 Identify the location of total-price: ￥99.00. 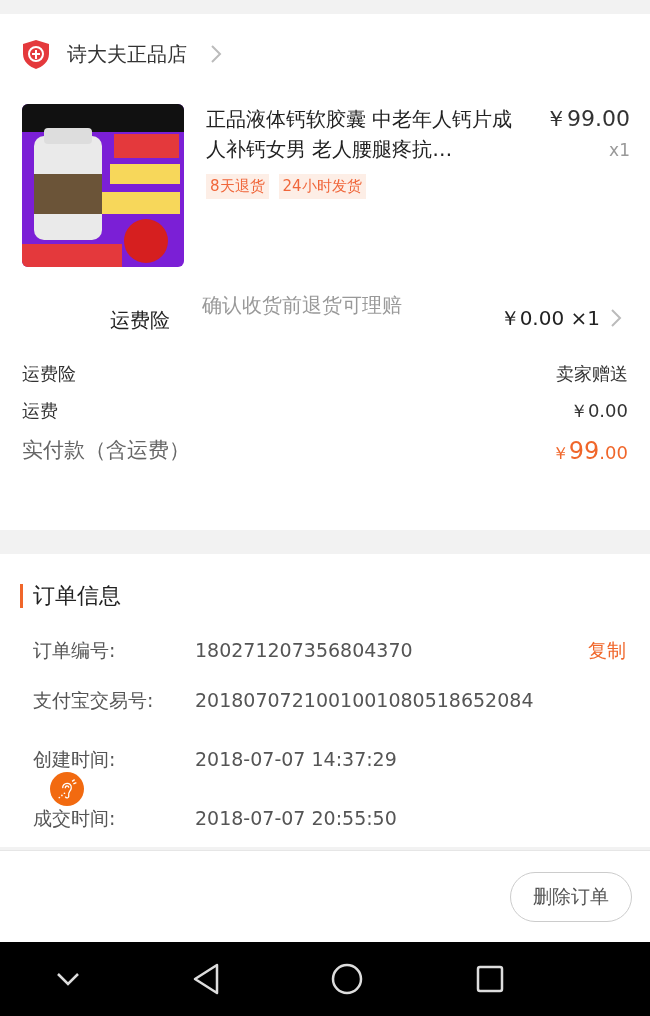
(589, 451).